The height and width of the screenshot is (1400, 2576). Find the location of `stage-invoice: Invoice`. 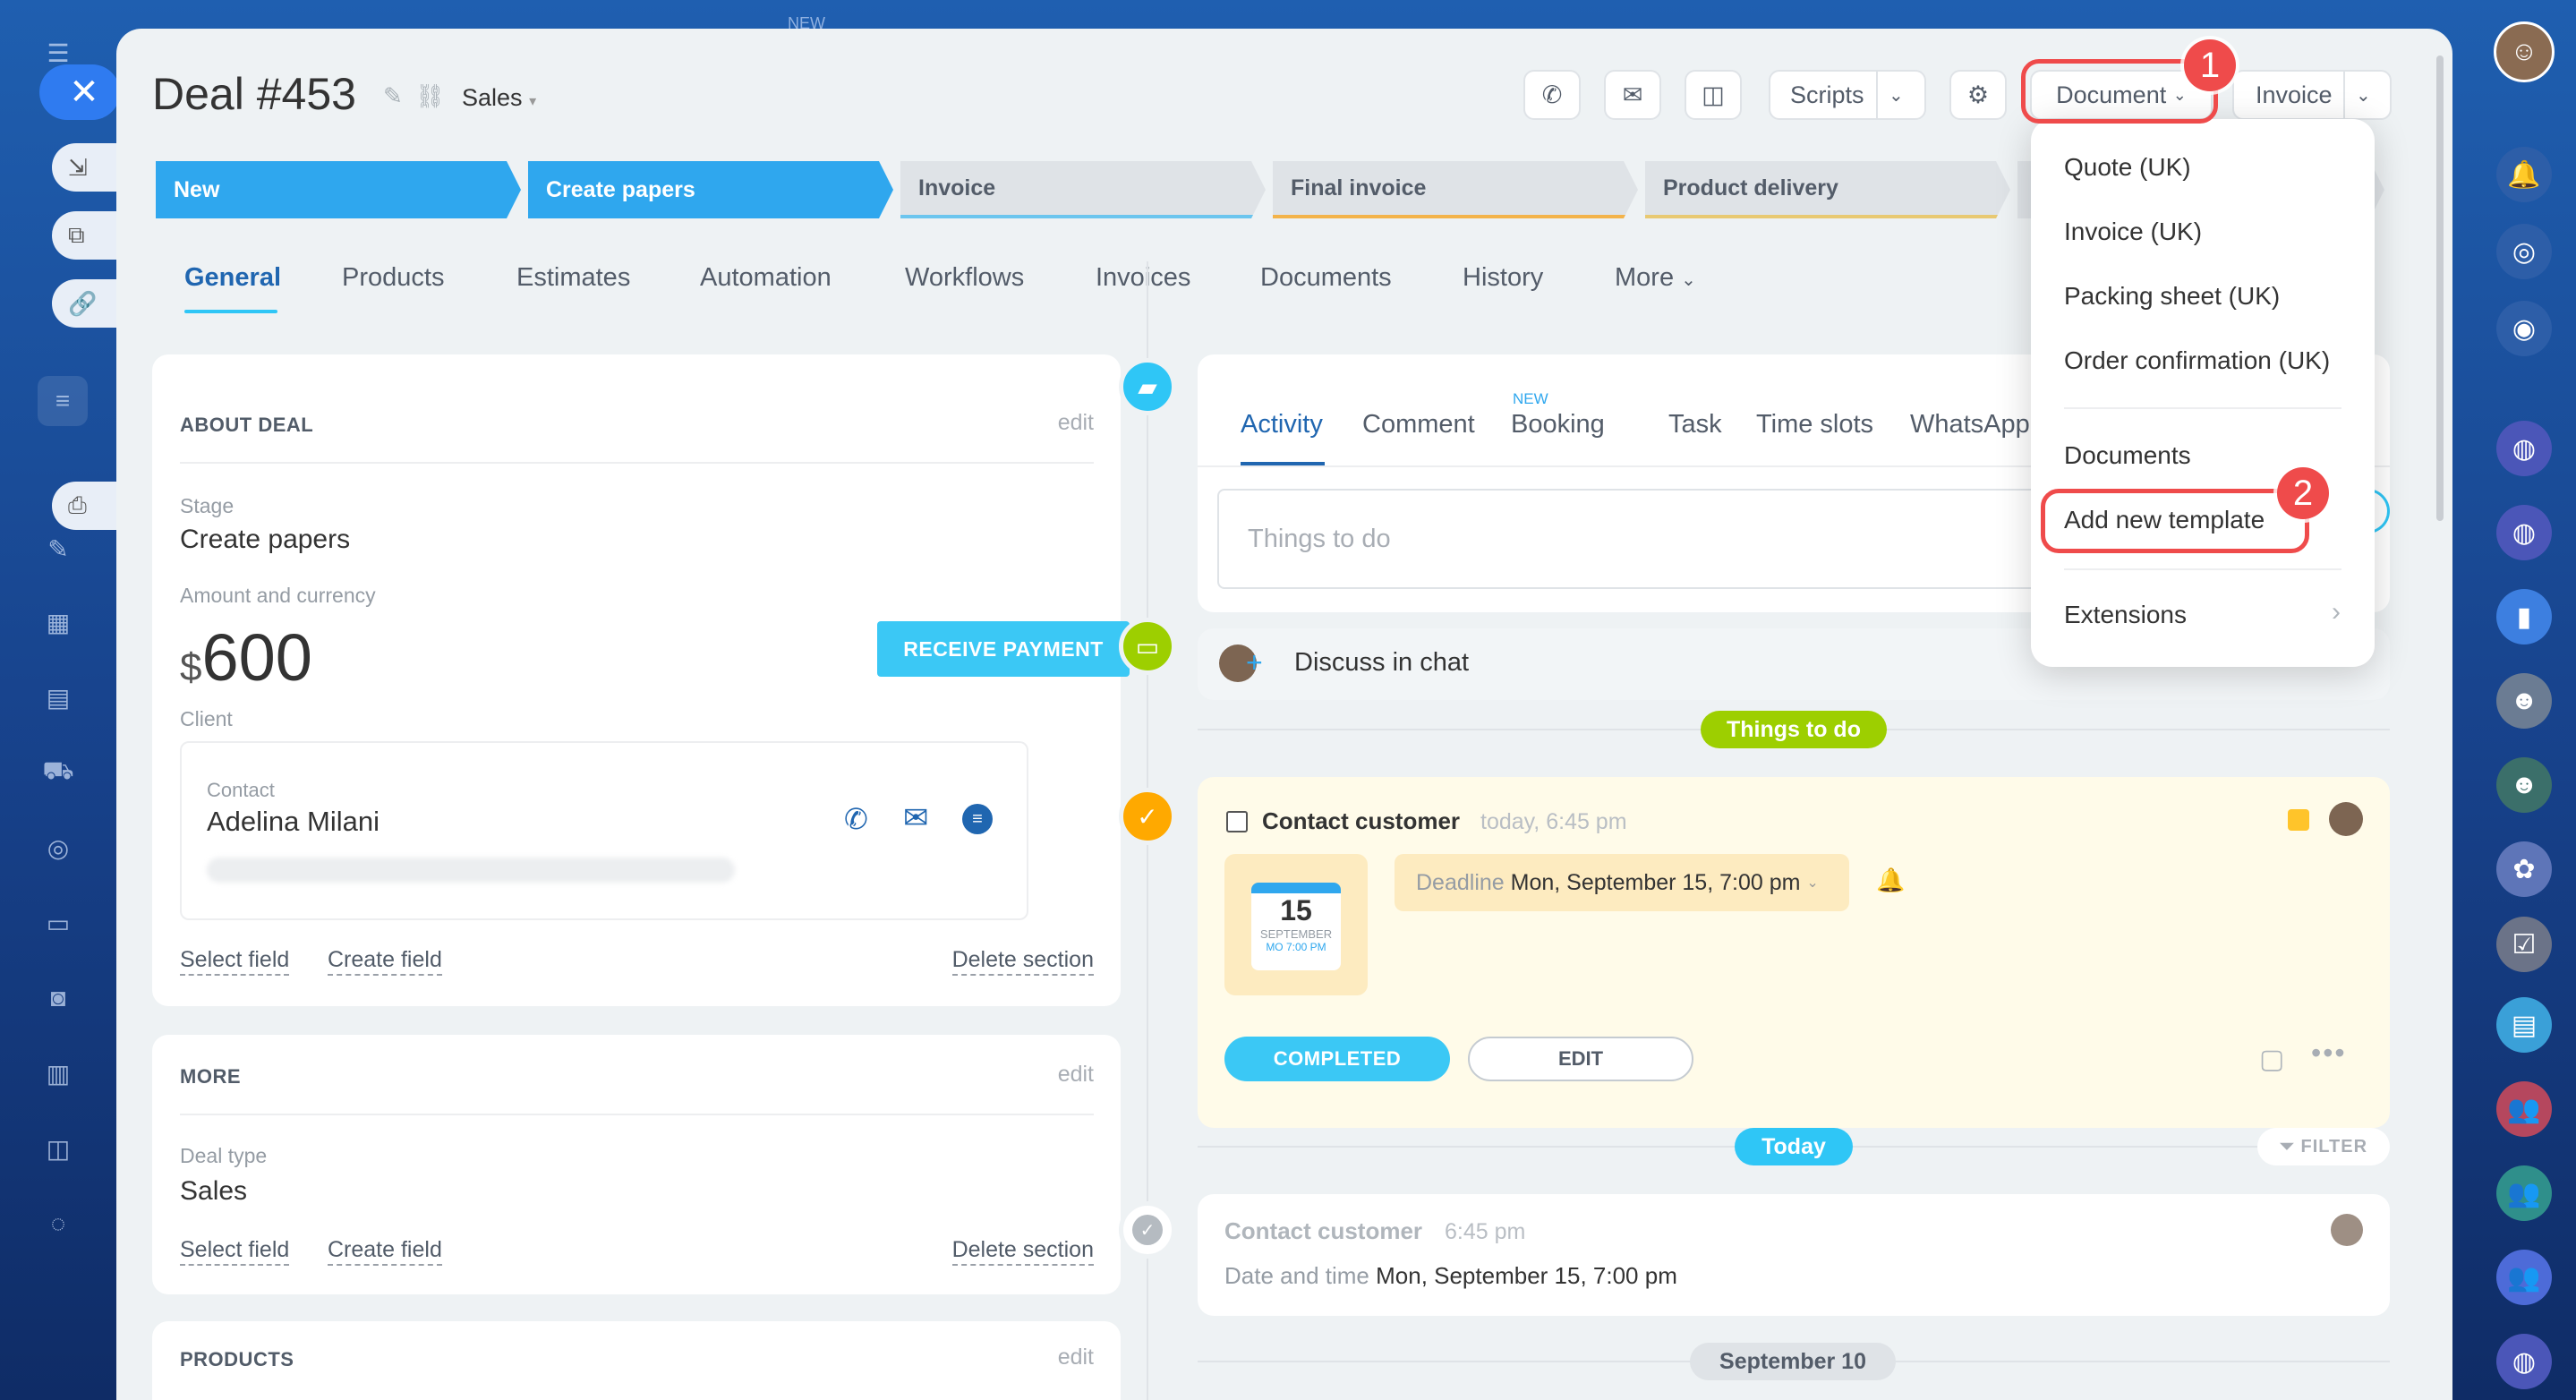

stage-invoice: Invoice is located at coordinates (1083, 190).